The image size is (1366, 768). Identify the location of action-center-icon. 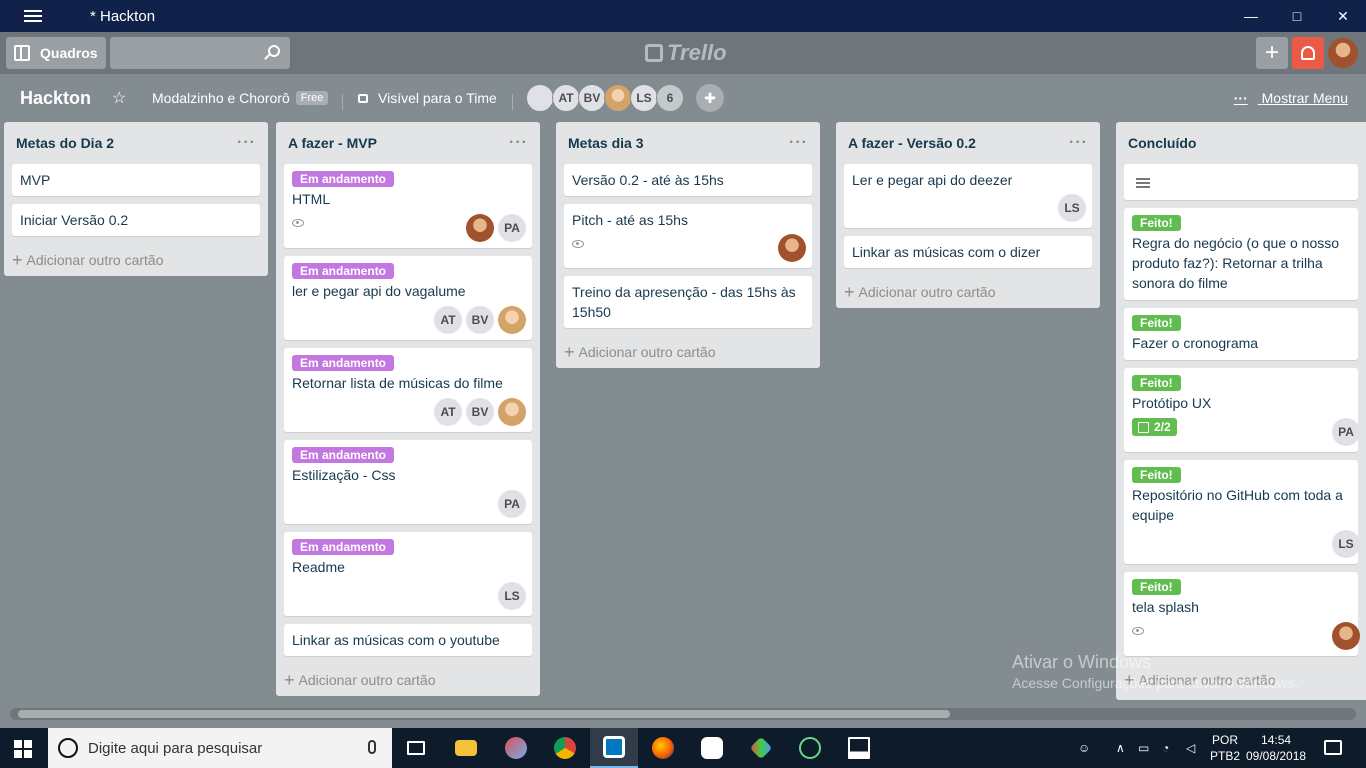
(1333, 747).